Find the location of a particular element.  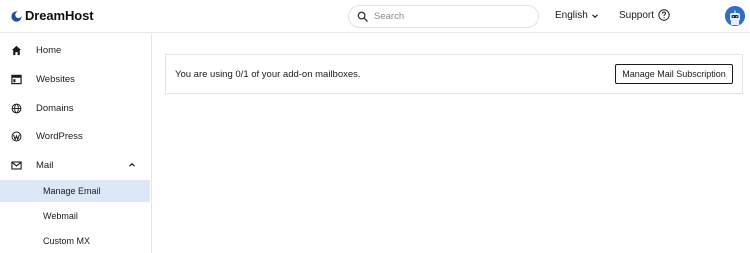

dreamhost-moon-icon is located at coordinates (16, 16).